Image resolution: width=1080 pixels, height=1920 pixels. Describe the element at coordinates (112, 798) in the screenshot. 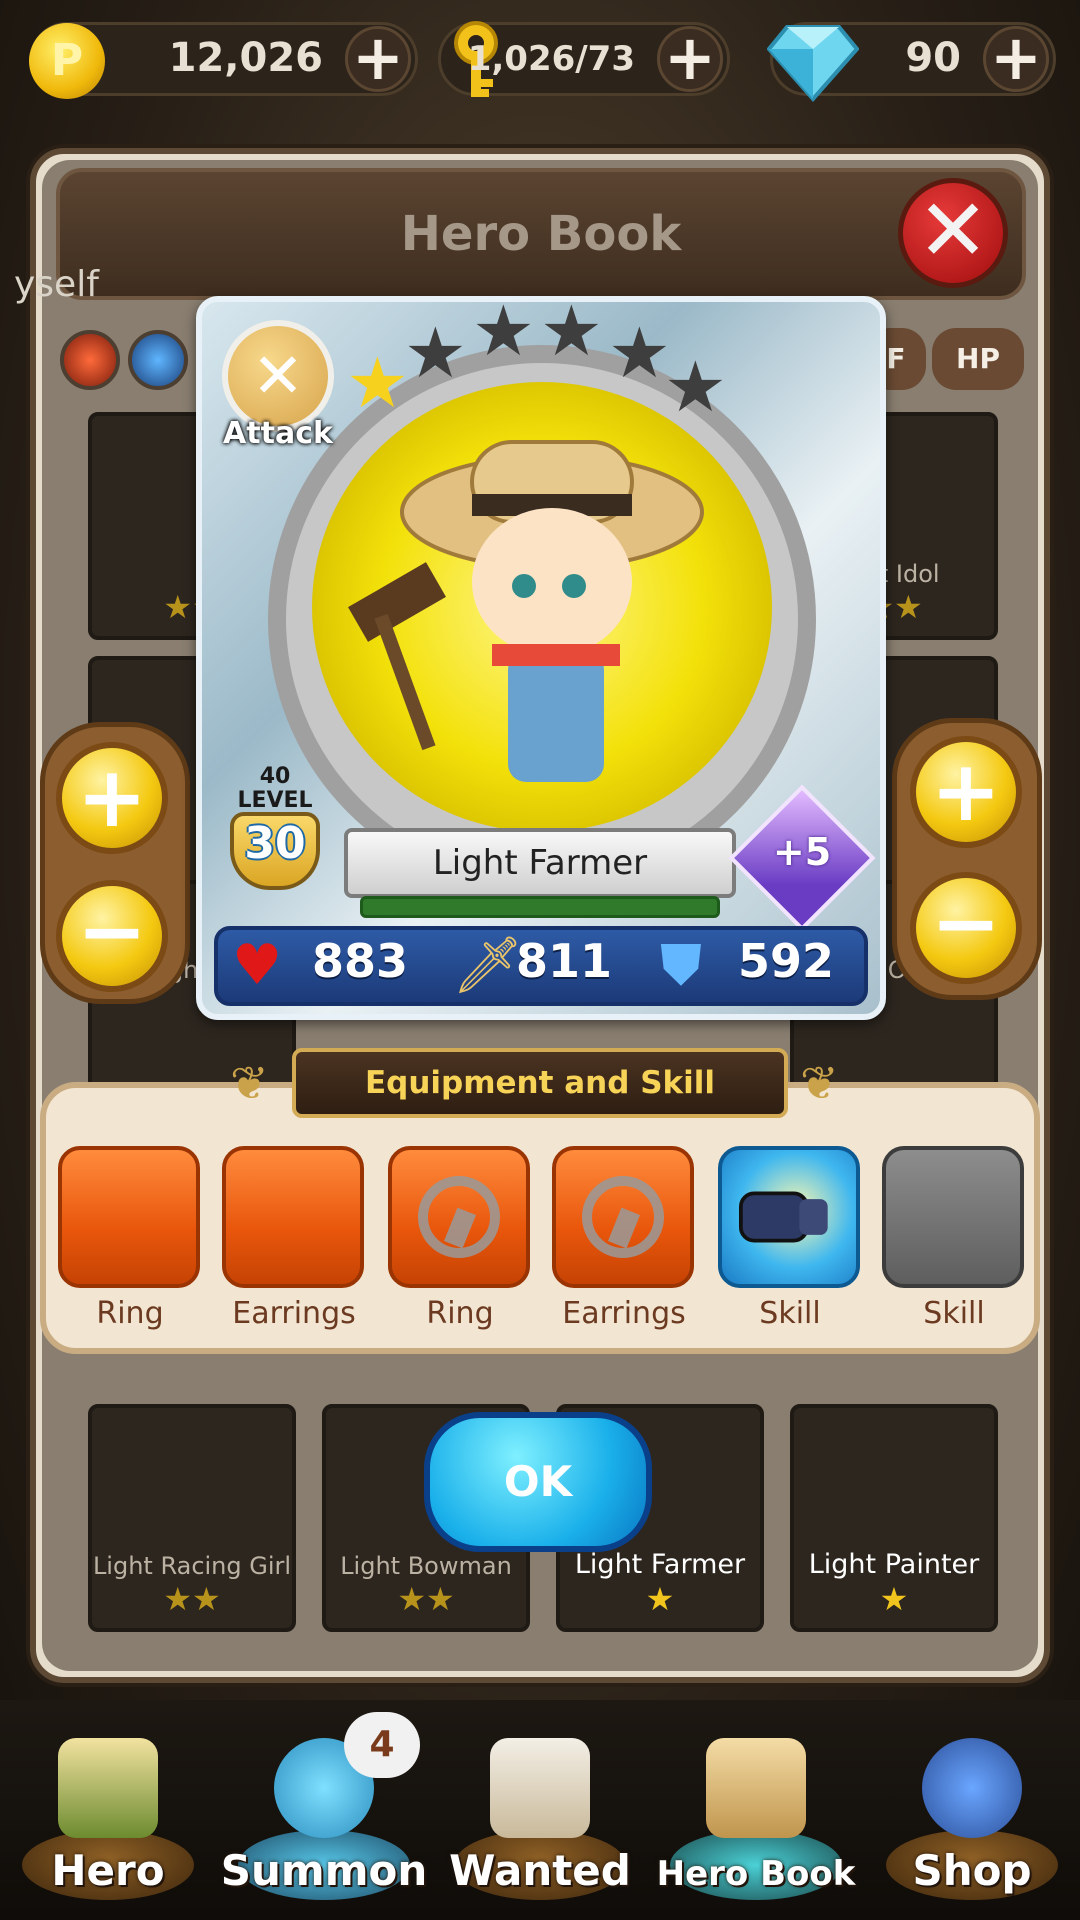

I see `left-plus-button: +` at that location.